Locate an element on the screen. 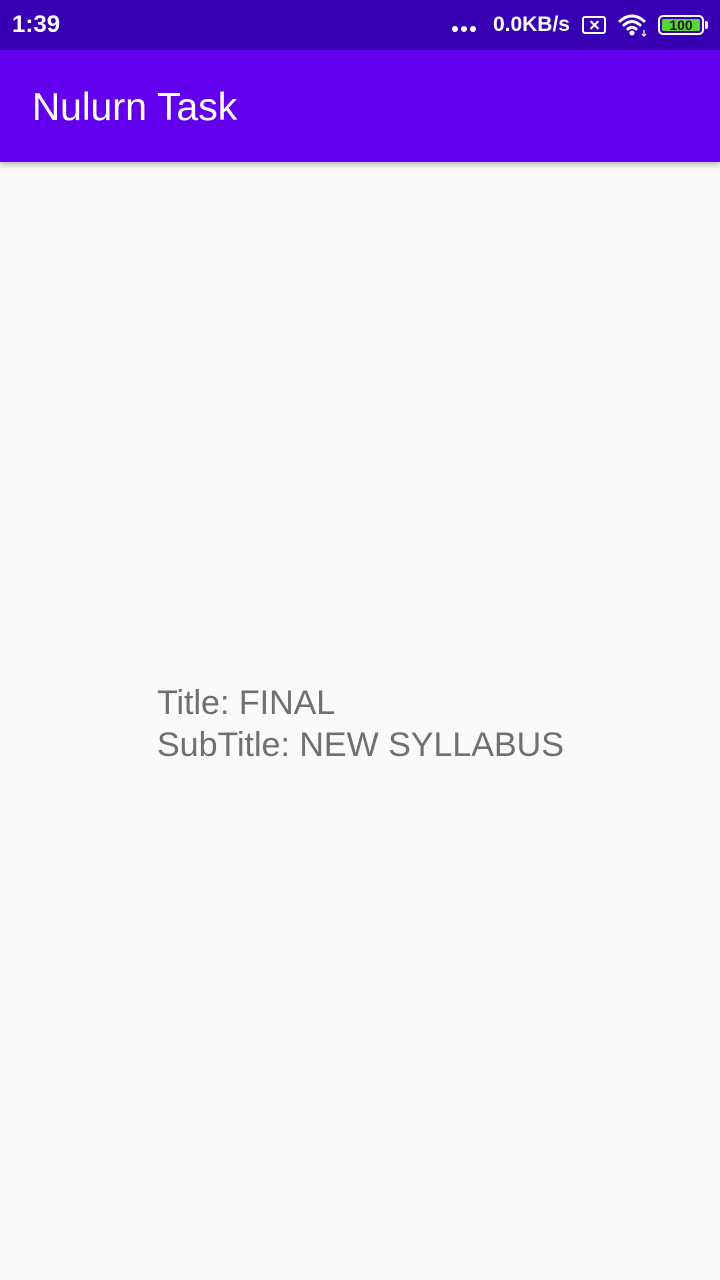 This screenshot has height=1280, width=720. no-sim-icon is located at coordinates (594, 25).